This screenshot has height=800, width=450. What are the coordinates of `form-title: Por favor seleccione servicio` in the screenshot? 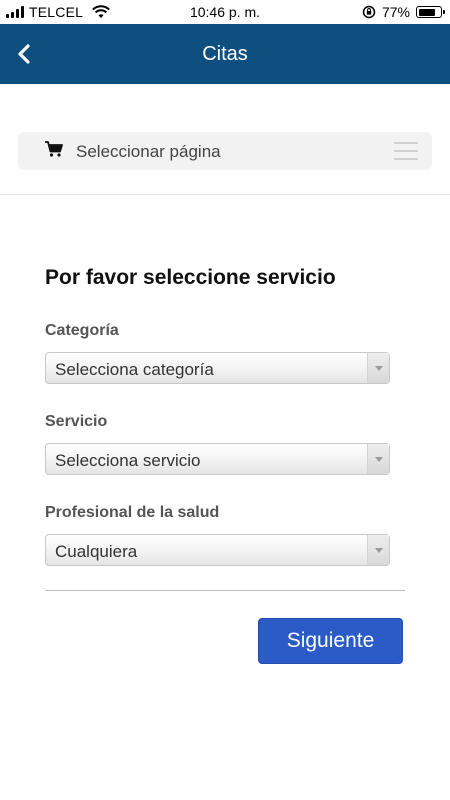 It's located at (190, 277).